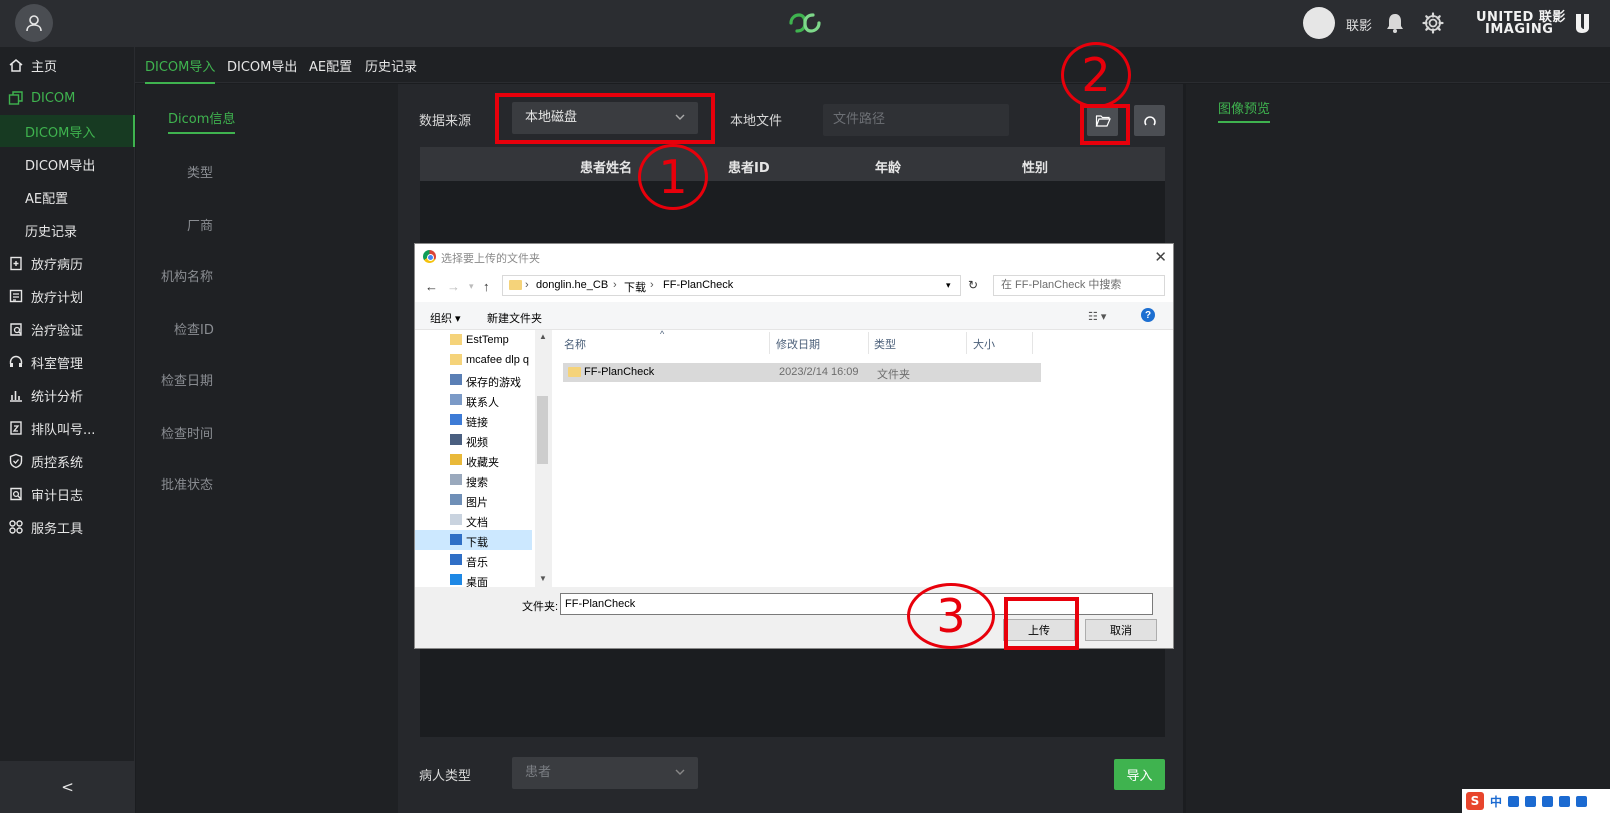  I want to click on sidebar-item-history: 历史记录, so click(67, 230).